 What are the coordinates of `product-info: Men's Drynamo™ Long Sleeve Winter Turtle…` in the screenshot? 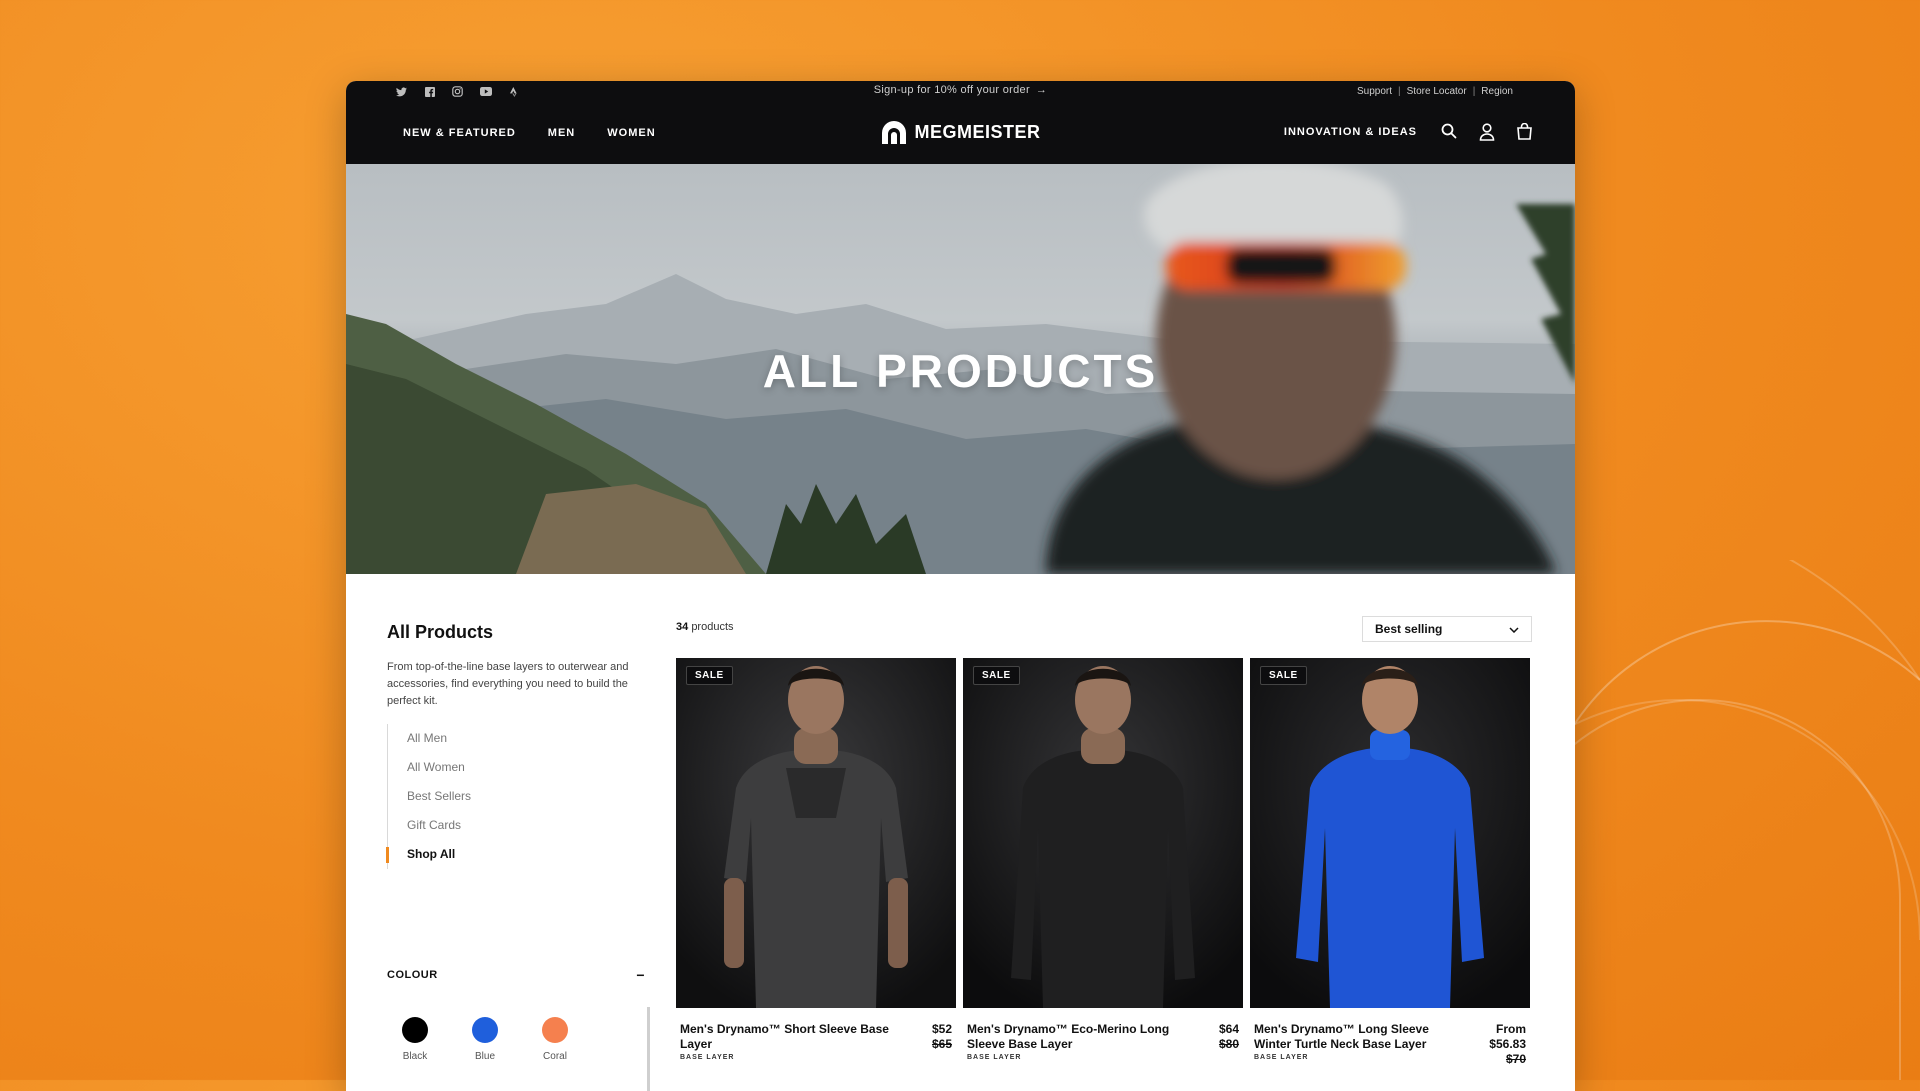 It's located at (1390, 1037).